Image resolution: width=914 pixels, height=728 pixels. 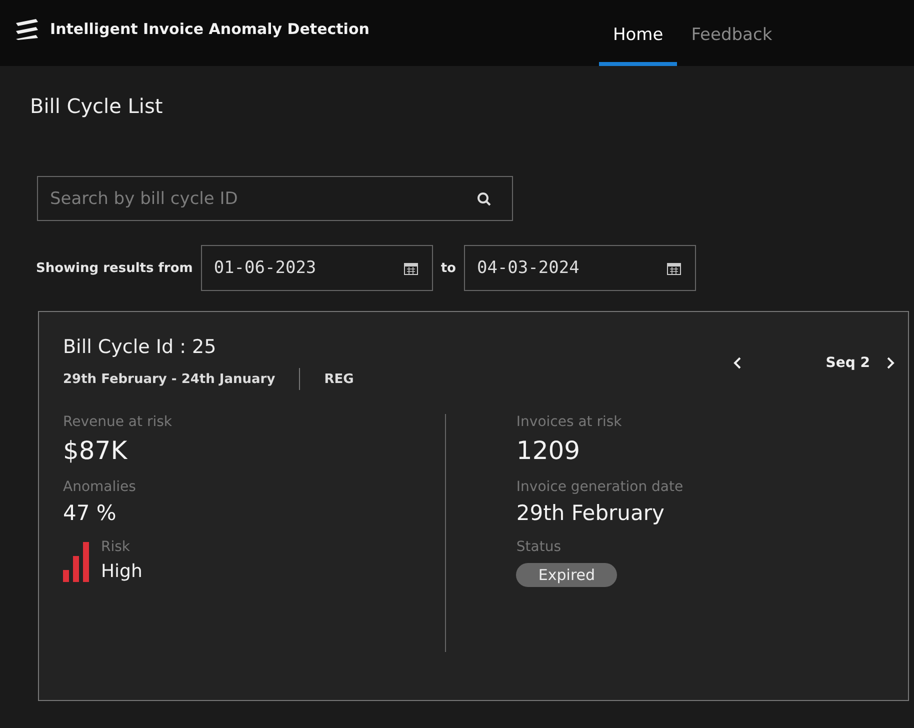 I want to click on risk-bars-icon, so click(x=77, y=562).